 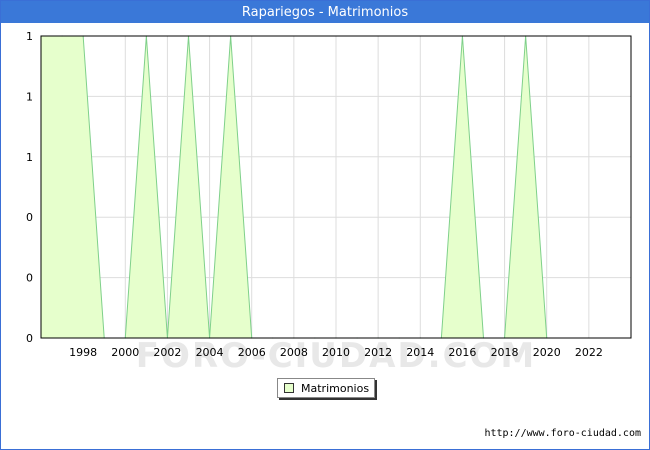 What do you see at coordinates (252, 352) in the screenshot?
I see `x-tick-label: 2006` at bounding box center [252, 352].